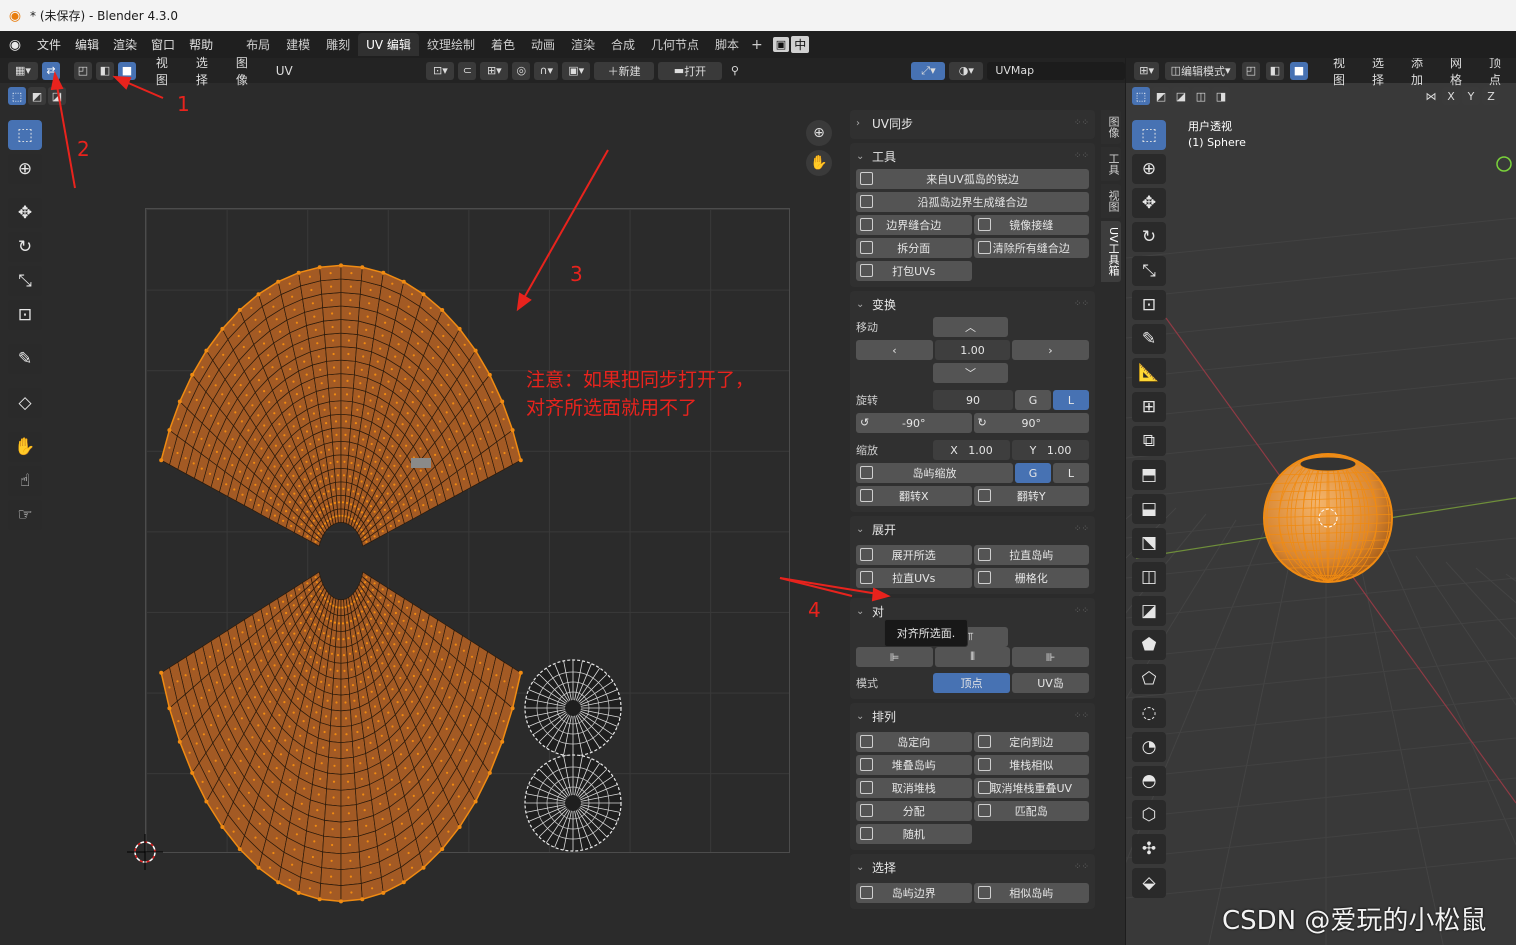 The image size is (1516, 945). I want to click on mirror-z-toggle: Z, so click(1491, 96).